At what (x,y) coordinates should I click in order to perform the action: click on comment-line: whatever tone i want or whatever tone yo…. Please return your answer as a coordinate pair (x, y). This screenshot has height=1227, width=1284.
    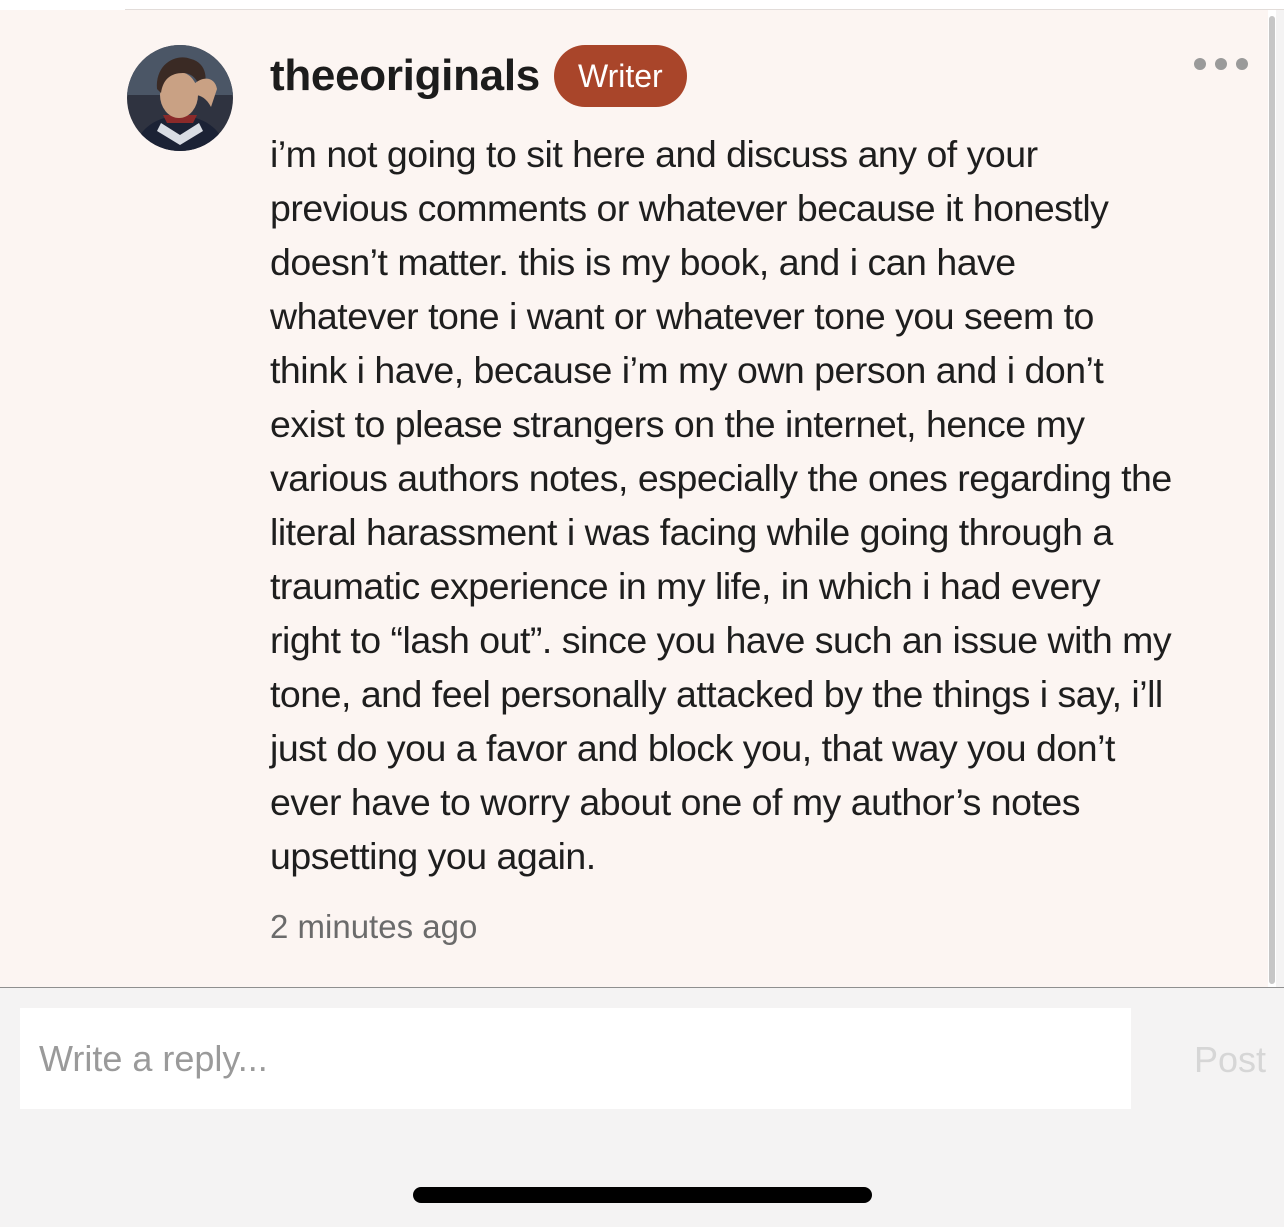
    Looking at the image, I should click on (682, 316).